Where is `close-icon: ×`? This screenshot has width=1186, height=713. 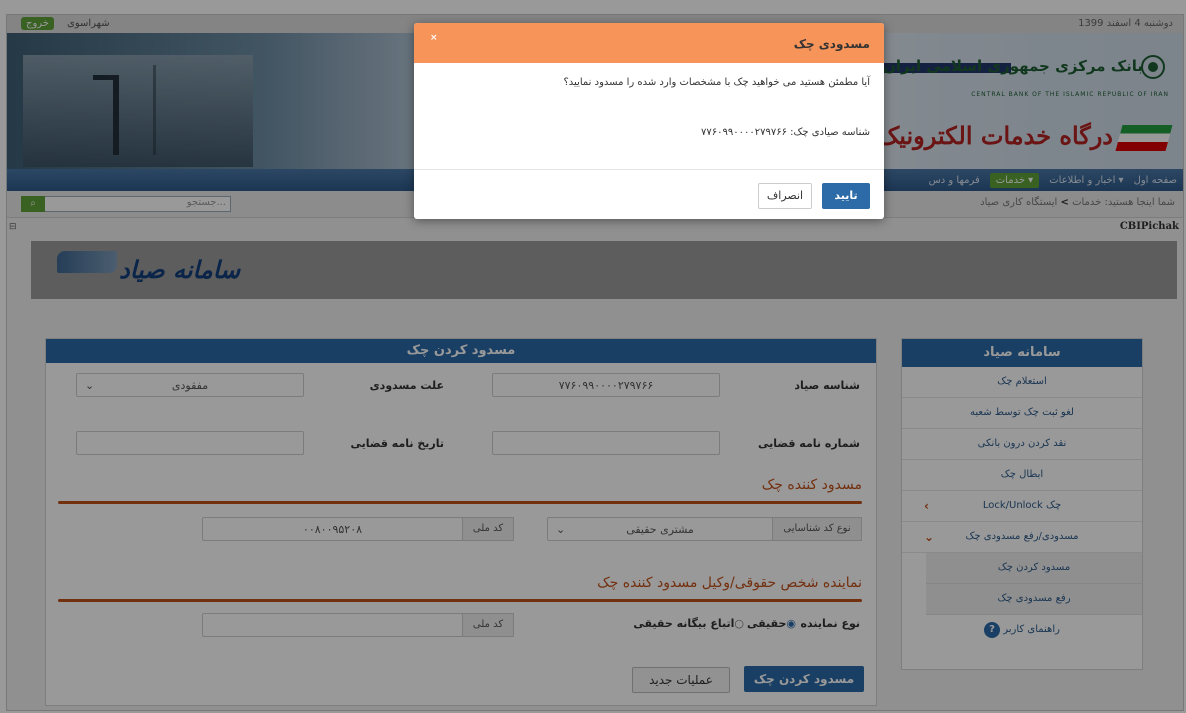 close-icon: × is located at coordinates (434, 38).